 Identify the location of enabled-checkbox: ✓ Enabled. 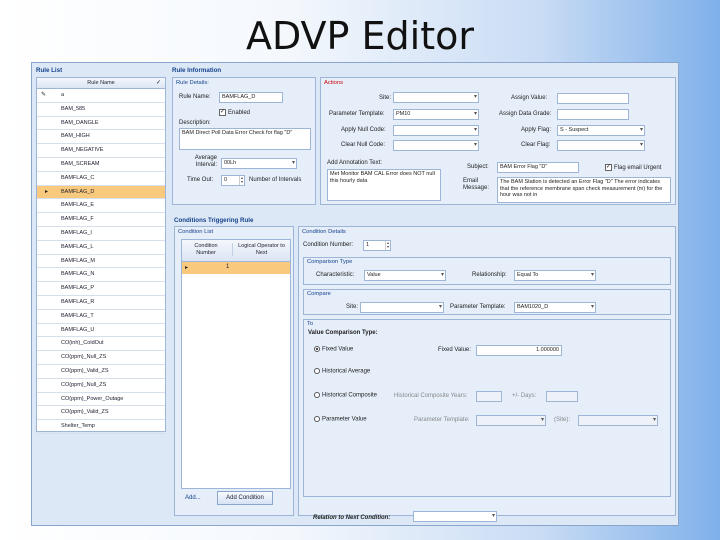
(234, 112).